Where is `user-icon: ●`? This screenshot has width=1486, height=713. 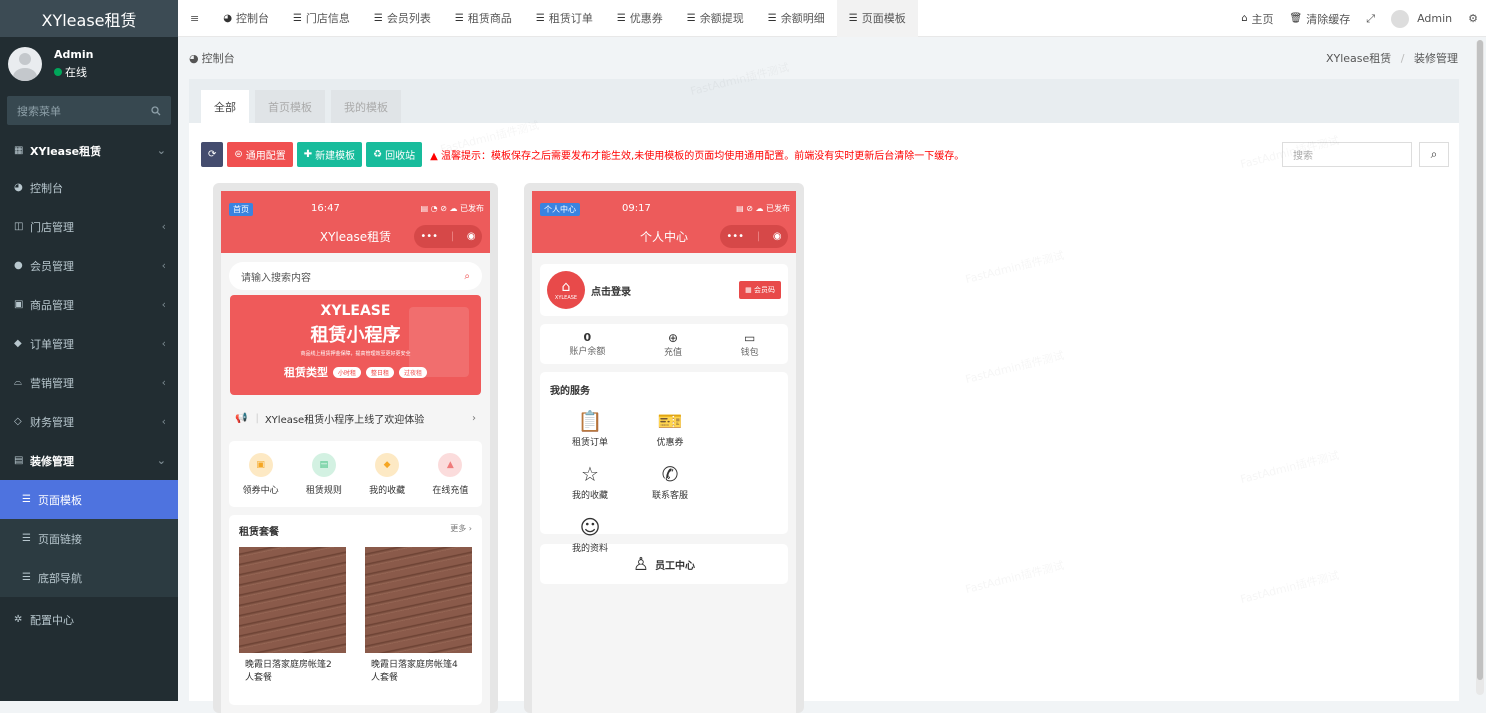
user-icon: ● is located at coordinates (18, 265).